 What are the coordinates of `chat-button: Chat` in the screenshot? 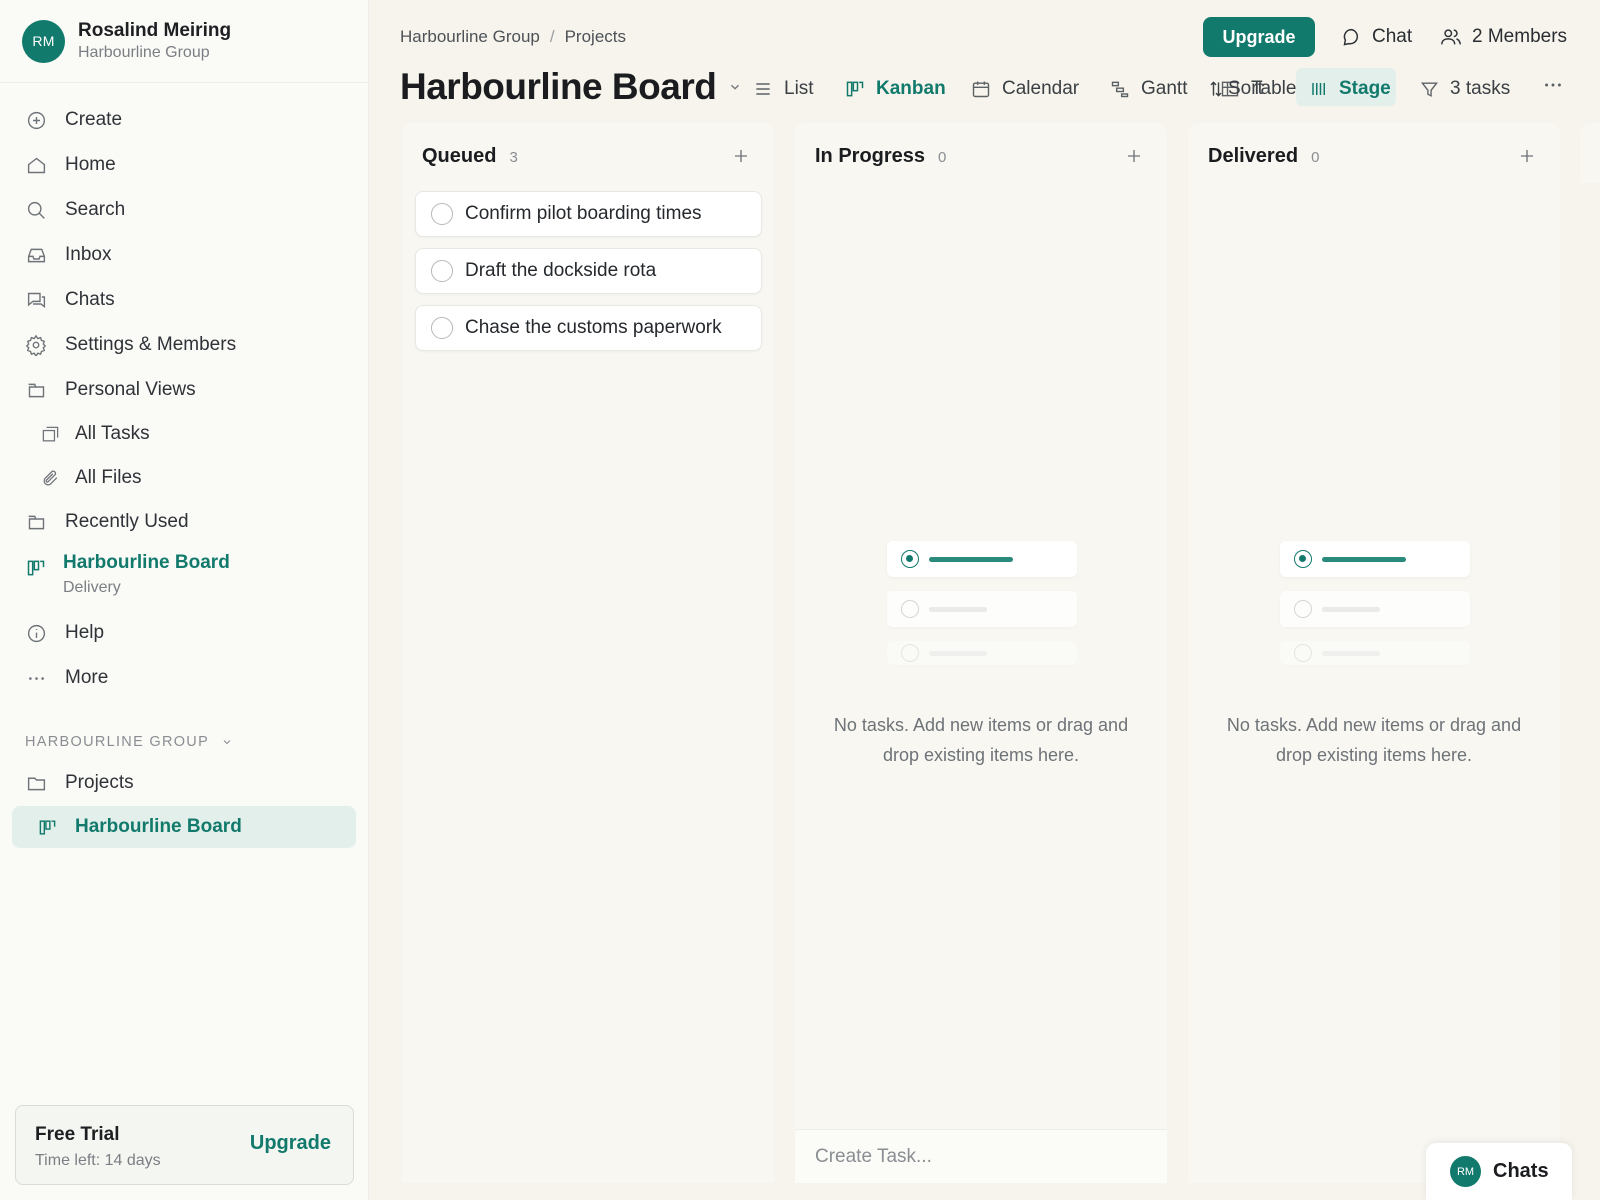 It's located at (1376, 37).